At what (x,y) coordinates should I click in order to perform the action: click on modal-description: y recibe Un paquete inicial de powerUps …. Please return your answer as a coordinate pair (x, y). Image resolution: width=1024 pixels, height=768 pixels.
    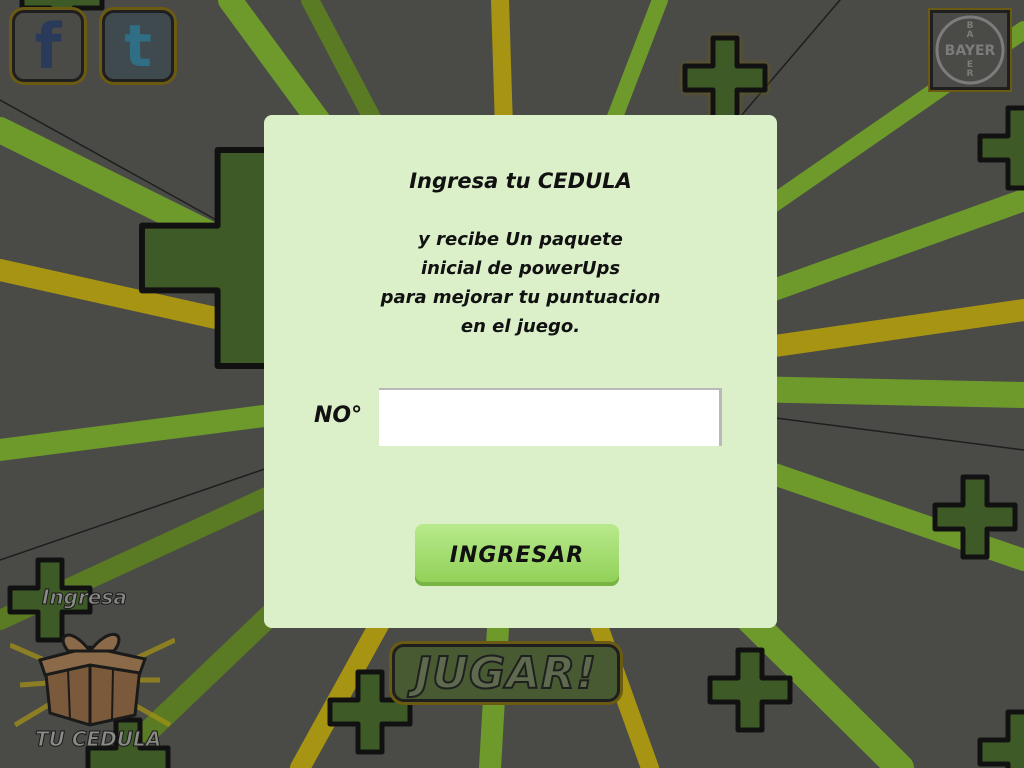
    Looking at the image, I should click on (520, 283).